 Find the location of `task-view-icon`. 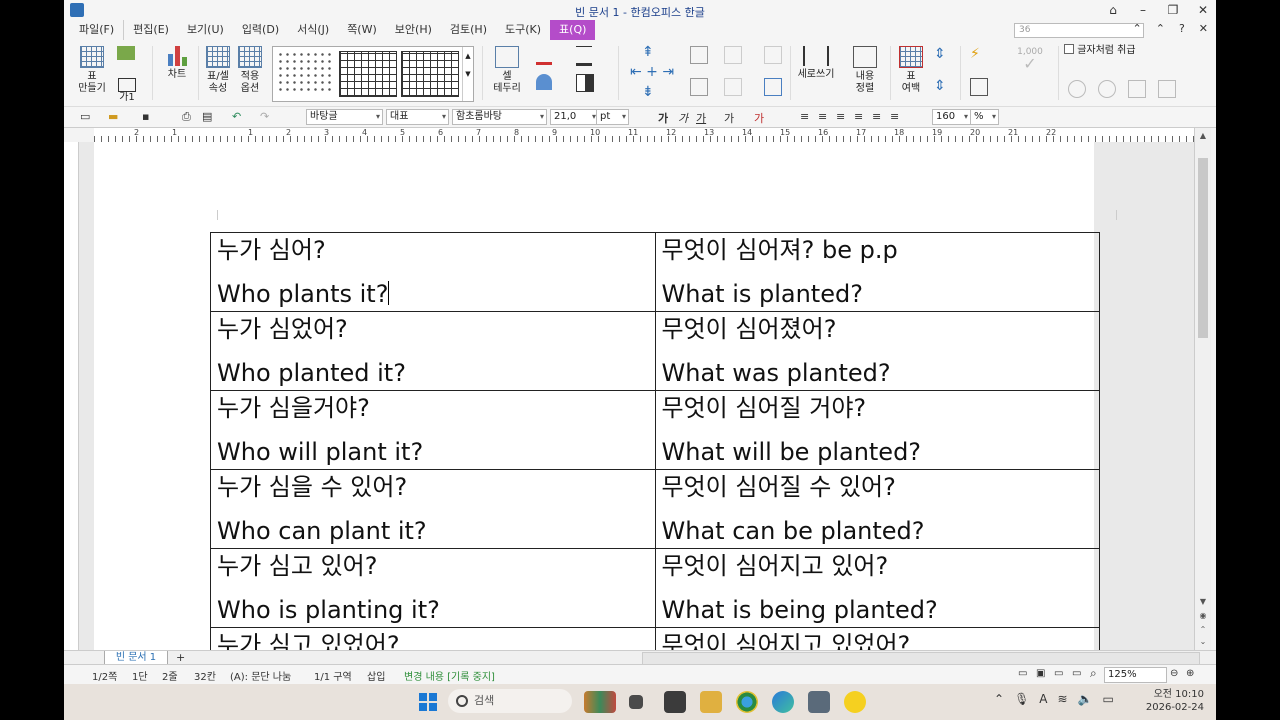

task-view-icon is located at coordinates (636, 702).